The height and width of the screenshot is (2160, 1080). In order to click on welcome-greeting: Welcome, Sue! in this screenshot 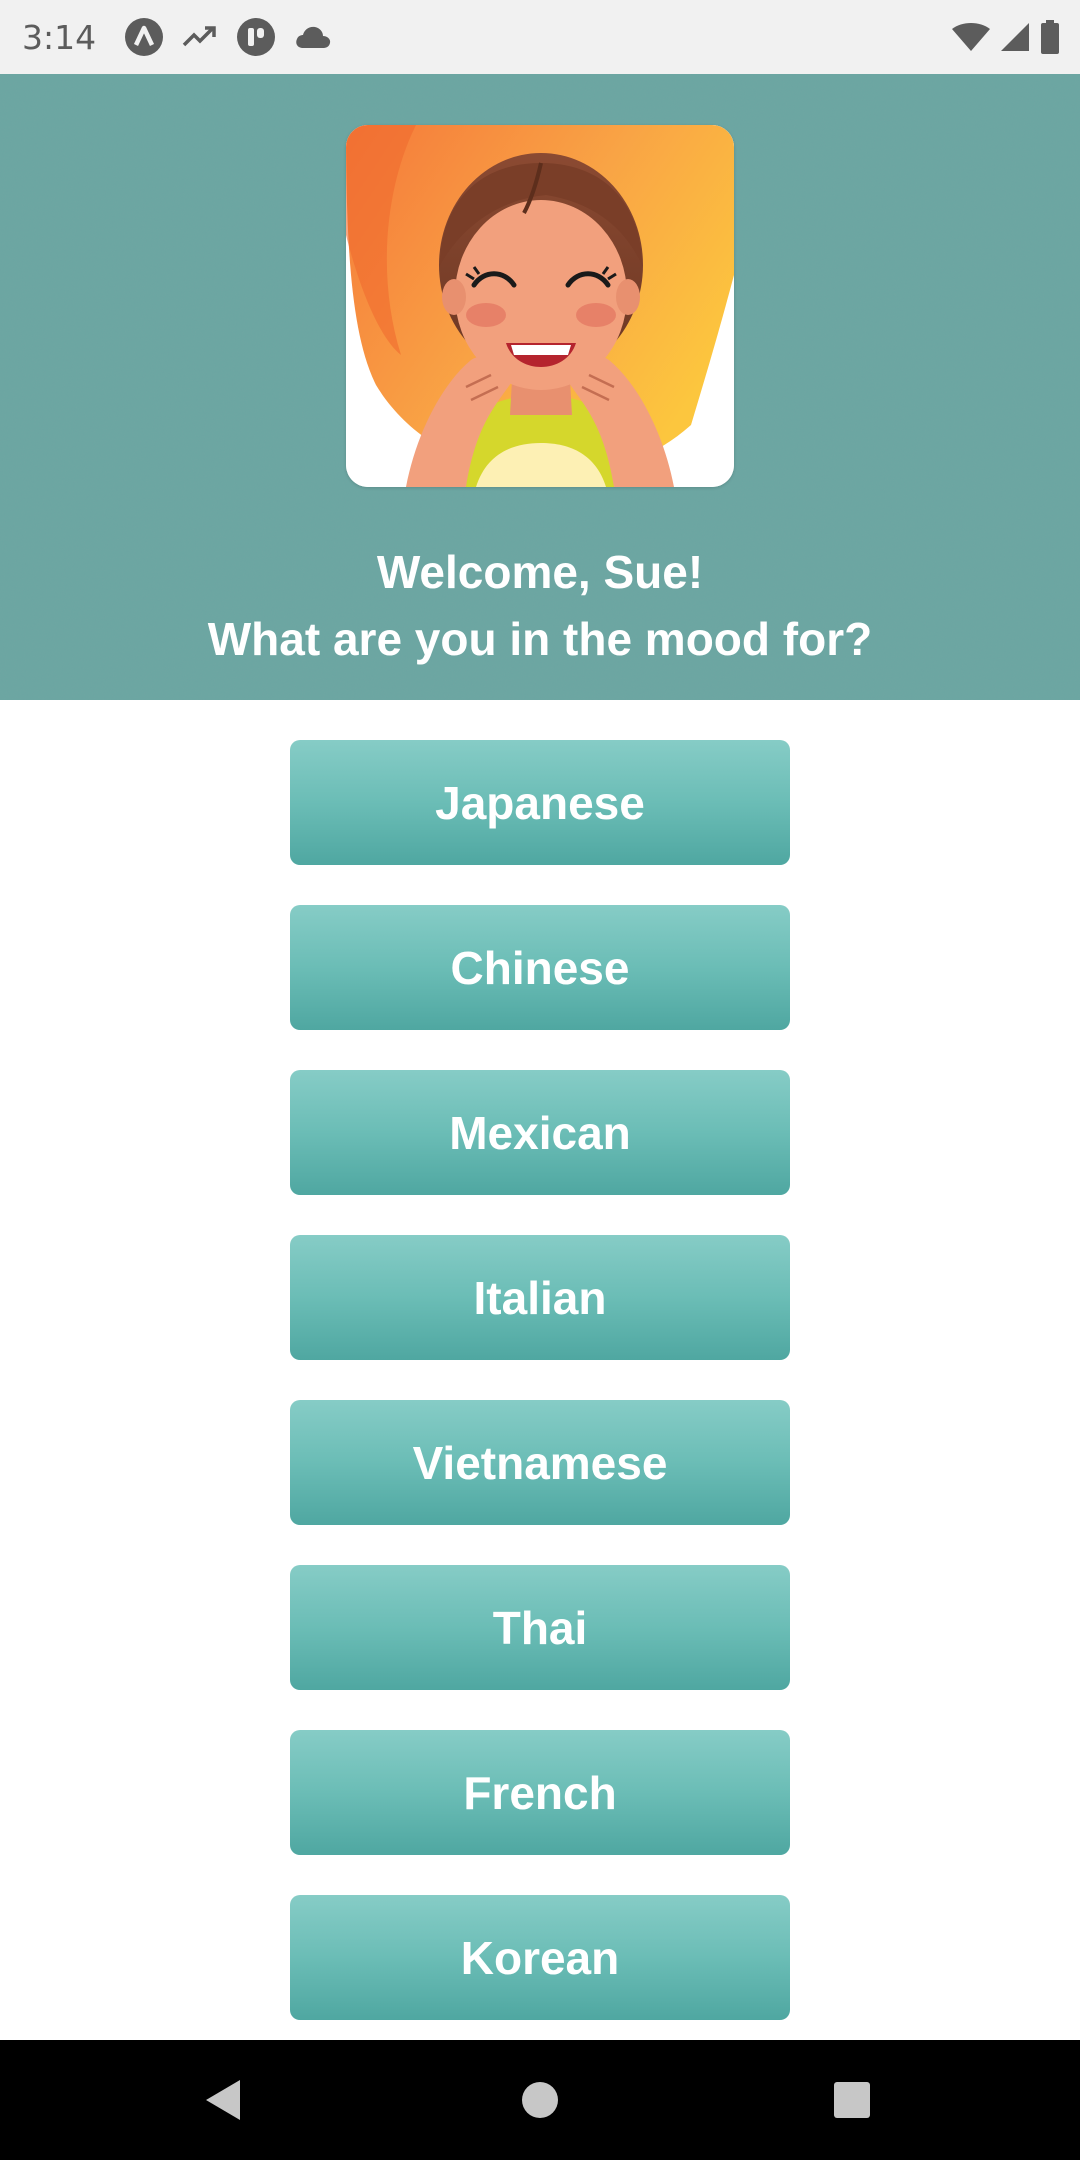, I will do `click(540, 572)`.